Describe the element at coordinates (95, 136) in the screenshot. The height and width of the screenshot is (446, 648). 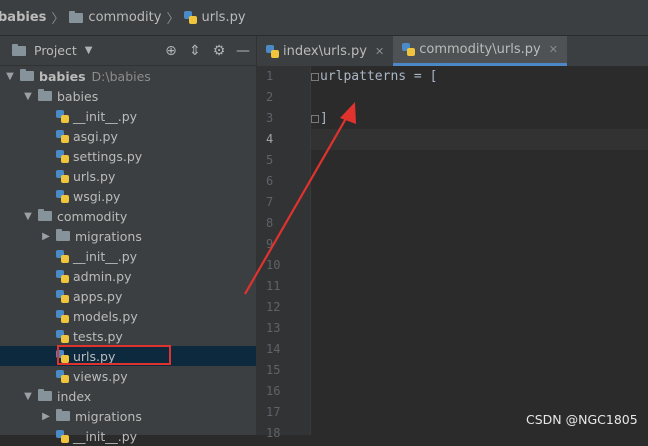
I see `tree-item-label: asgi.py` at that location.